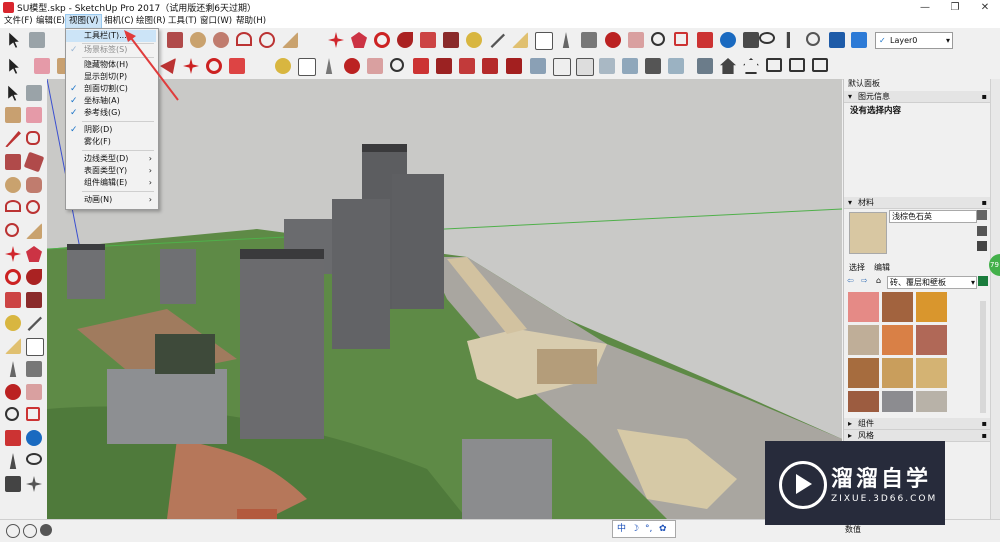 The height and width of the screenshot is (542, 1000). Describe the element at coordinates (562, 67) in the screenshot. I see `wireframe-style-icon` at that location.